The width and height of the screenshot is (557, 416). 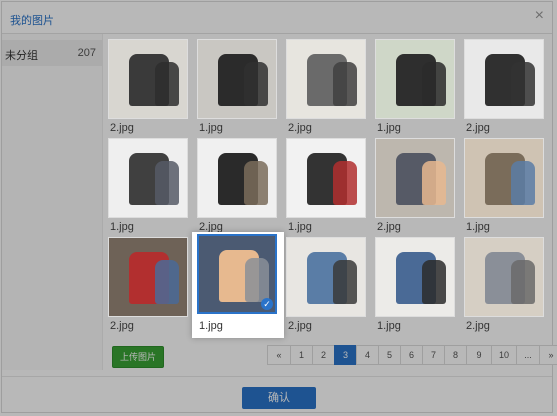 I want to click on upload-image-button: 上传图片, so click(x=138, y=357).